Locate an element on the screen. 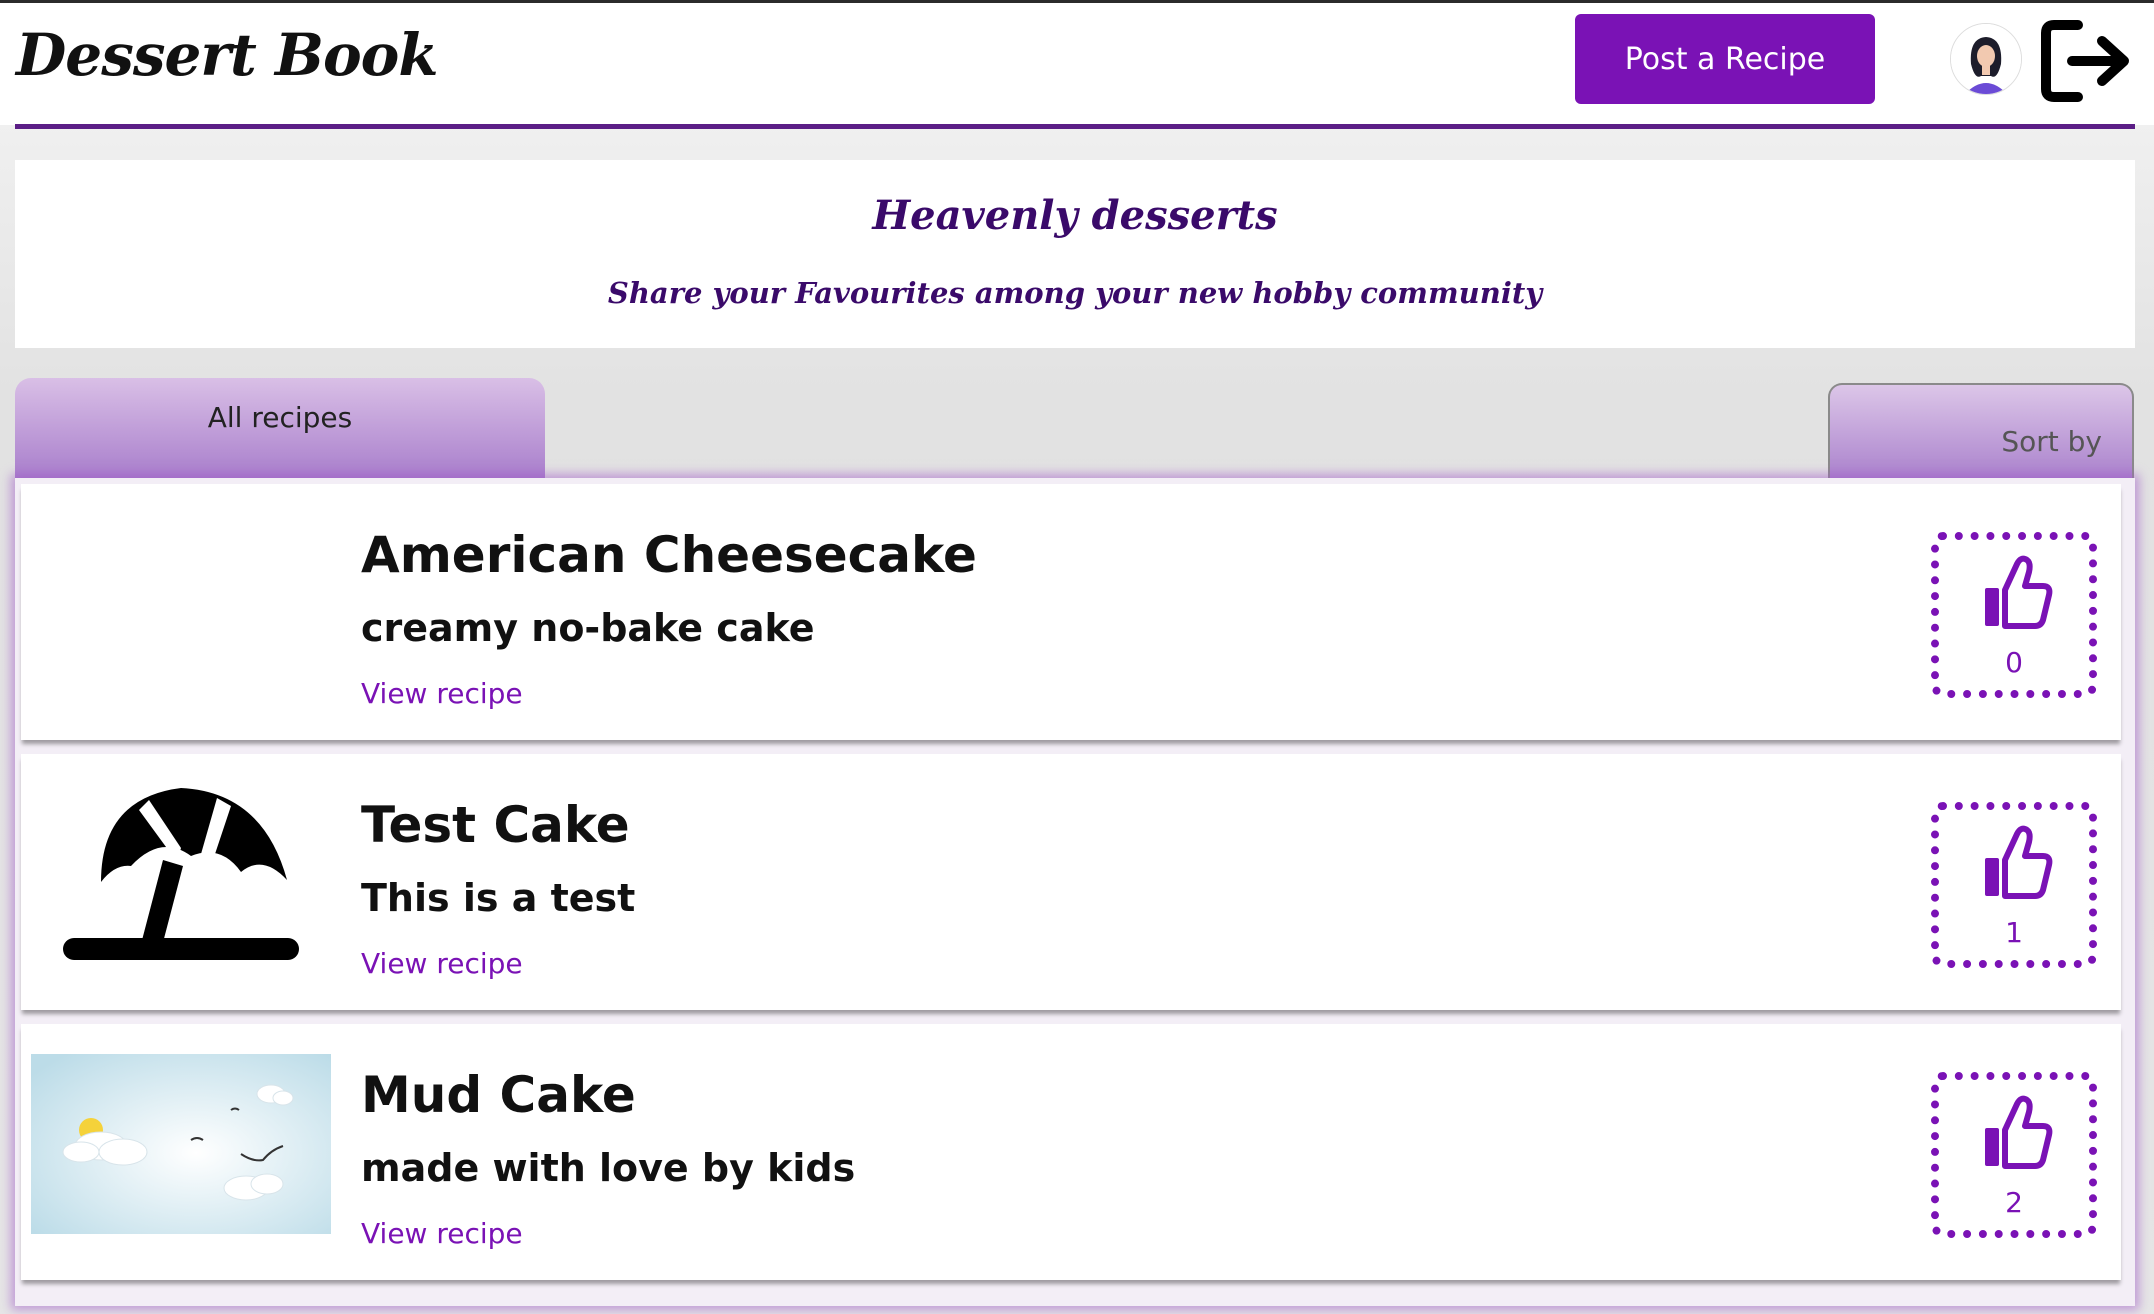  hero-title: Heavenly desserts is located at coordinates (1075, 215).